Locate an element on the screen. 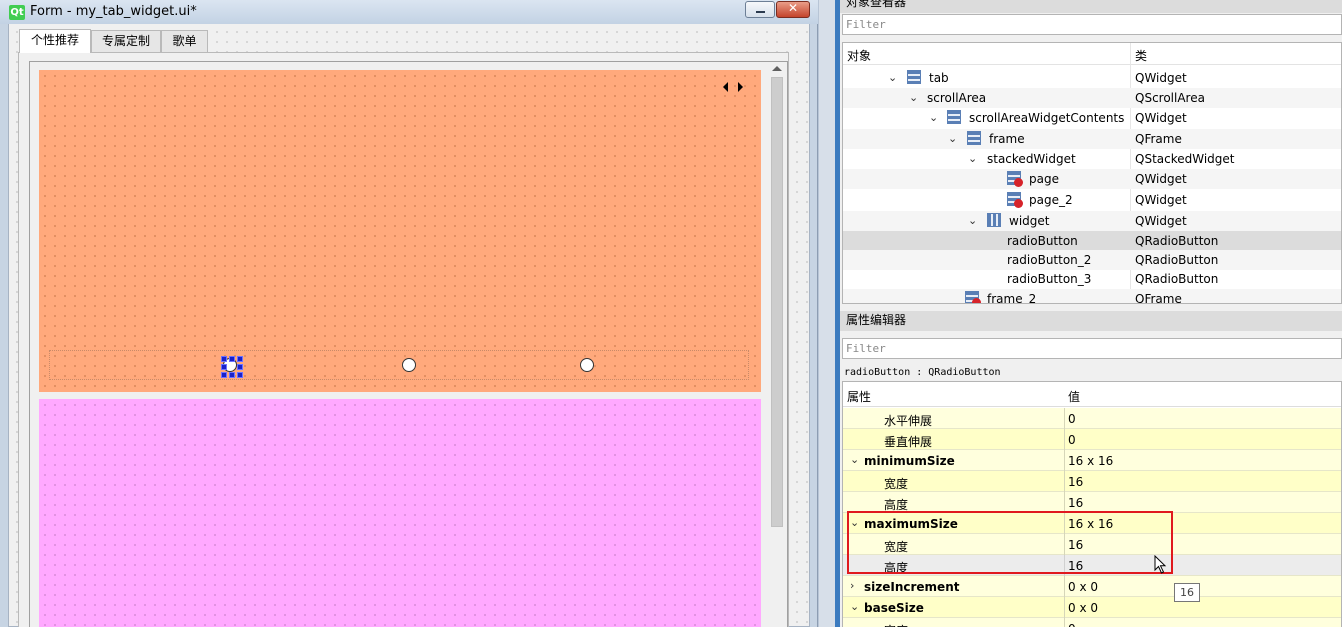 Image resolution: width=1342 pixels, height=627 pixels. tree-row-radioButton_2: radioButton_2 QRadioButton is located at coordinates (1092, 260).